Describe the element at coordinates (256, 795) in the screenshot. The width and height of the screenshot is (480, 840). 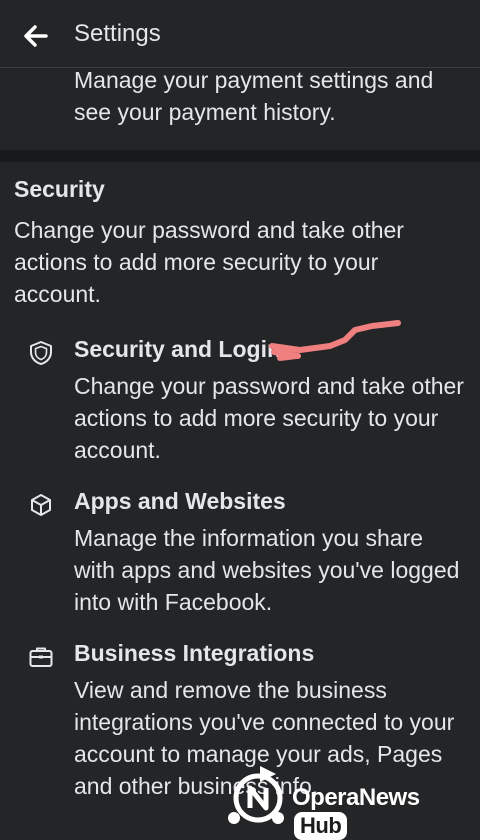
I see `operanews-logo-icon` at that location.